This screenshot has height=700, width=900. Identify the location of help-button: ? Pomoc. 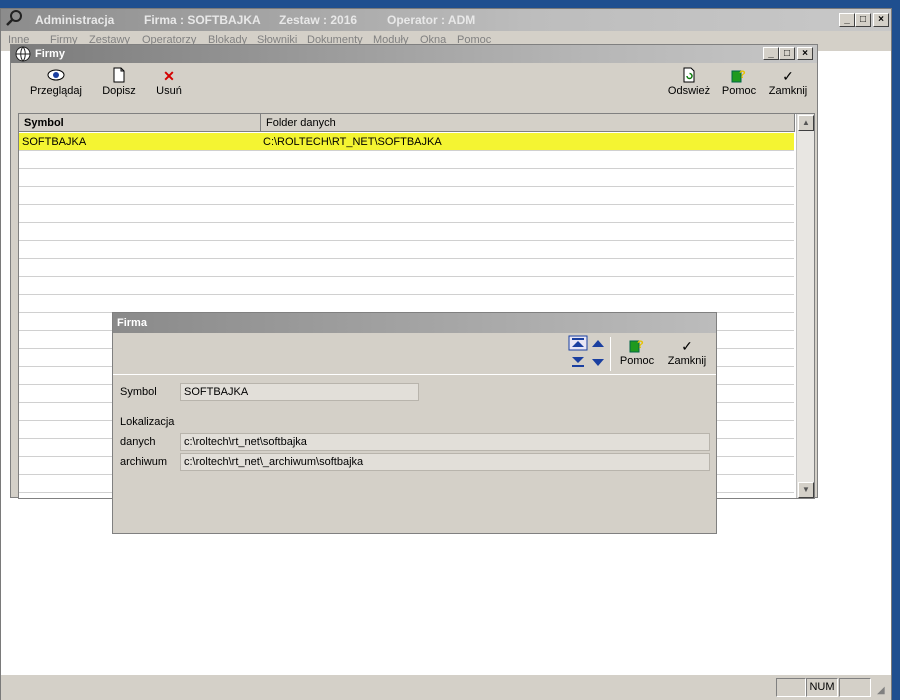
(739, 82).